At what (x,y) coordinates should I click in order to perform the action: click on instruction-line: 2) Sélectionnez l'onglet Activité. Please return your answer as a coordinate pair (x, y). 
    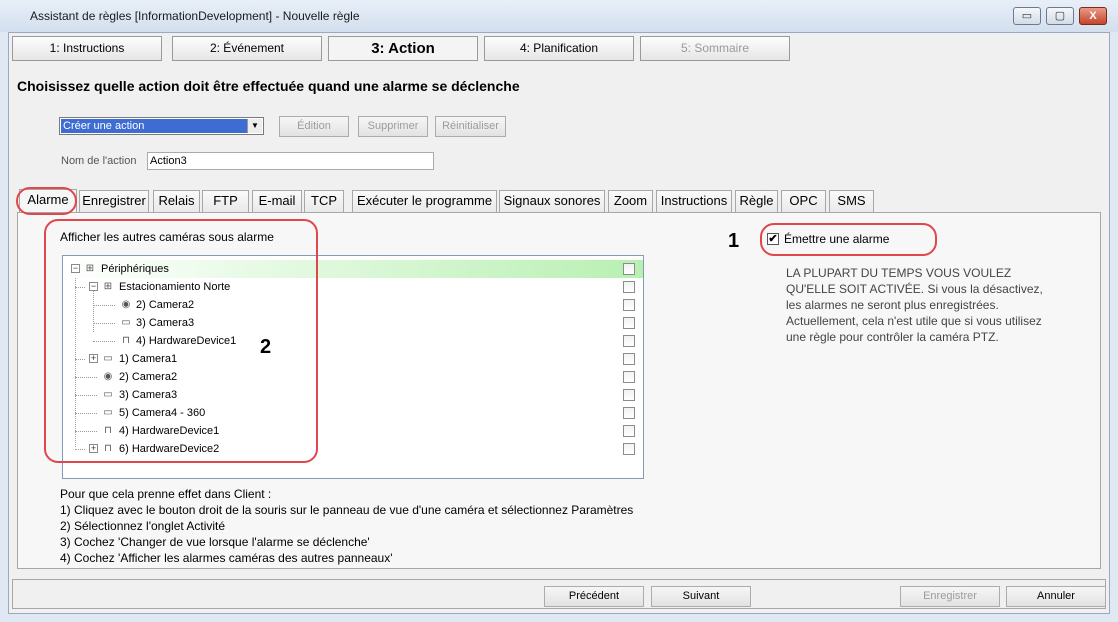
    Looking at the image, I should click on (143, 526).